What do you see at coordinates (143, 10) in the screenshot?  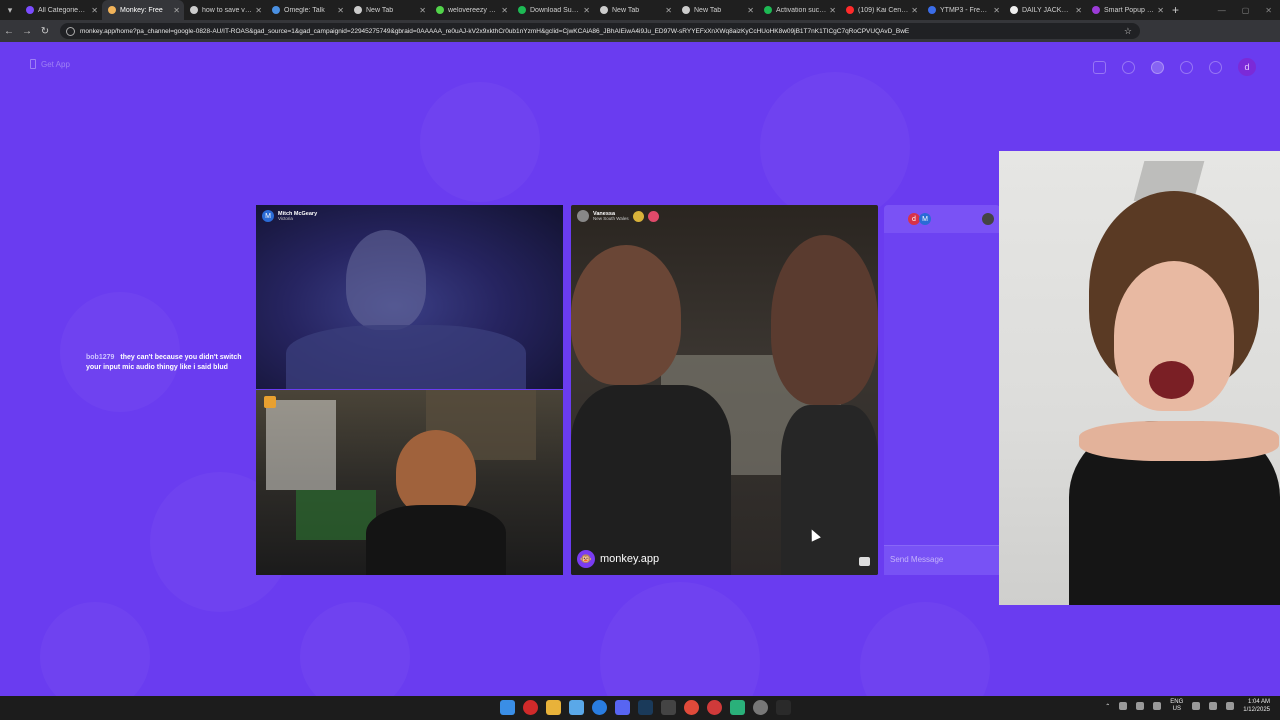 I see `browser-tab: Monkey: Free ✕` at bounding box center [143, 10].